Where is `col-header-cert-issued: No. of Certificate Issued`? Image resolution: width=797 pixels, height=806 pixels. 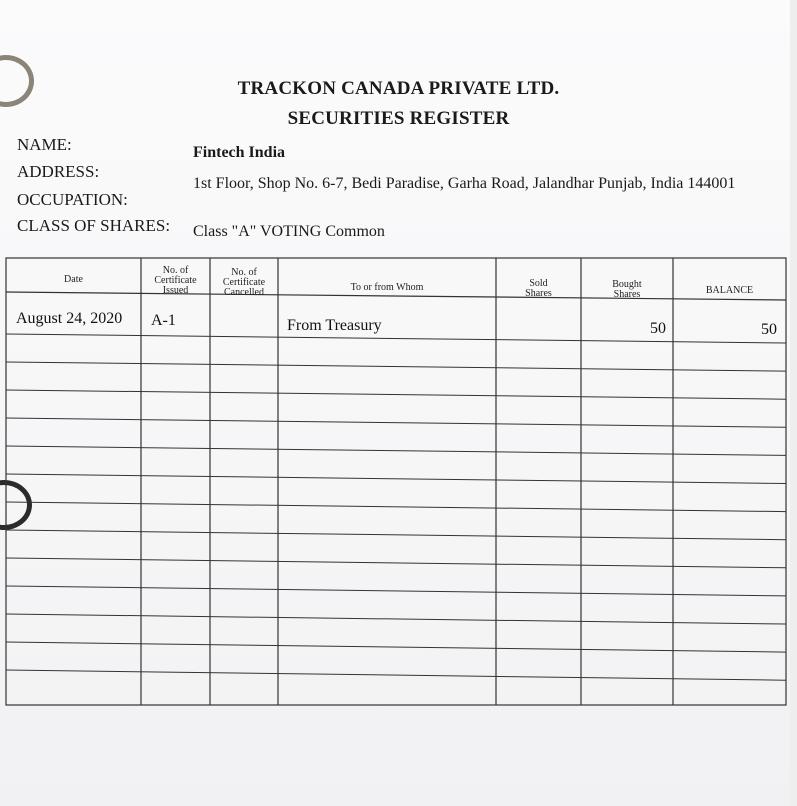
col-header-cert-issued: No. of Certificate Issued is located at coordinates (175, 280).